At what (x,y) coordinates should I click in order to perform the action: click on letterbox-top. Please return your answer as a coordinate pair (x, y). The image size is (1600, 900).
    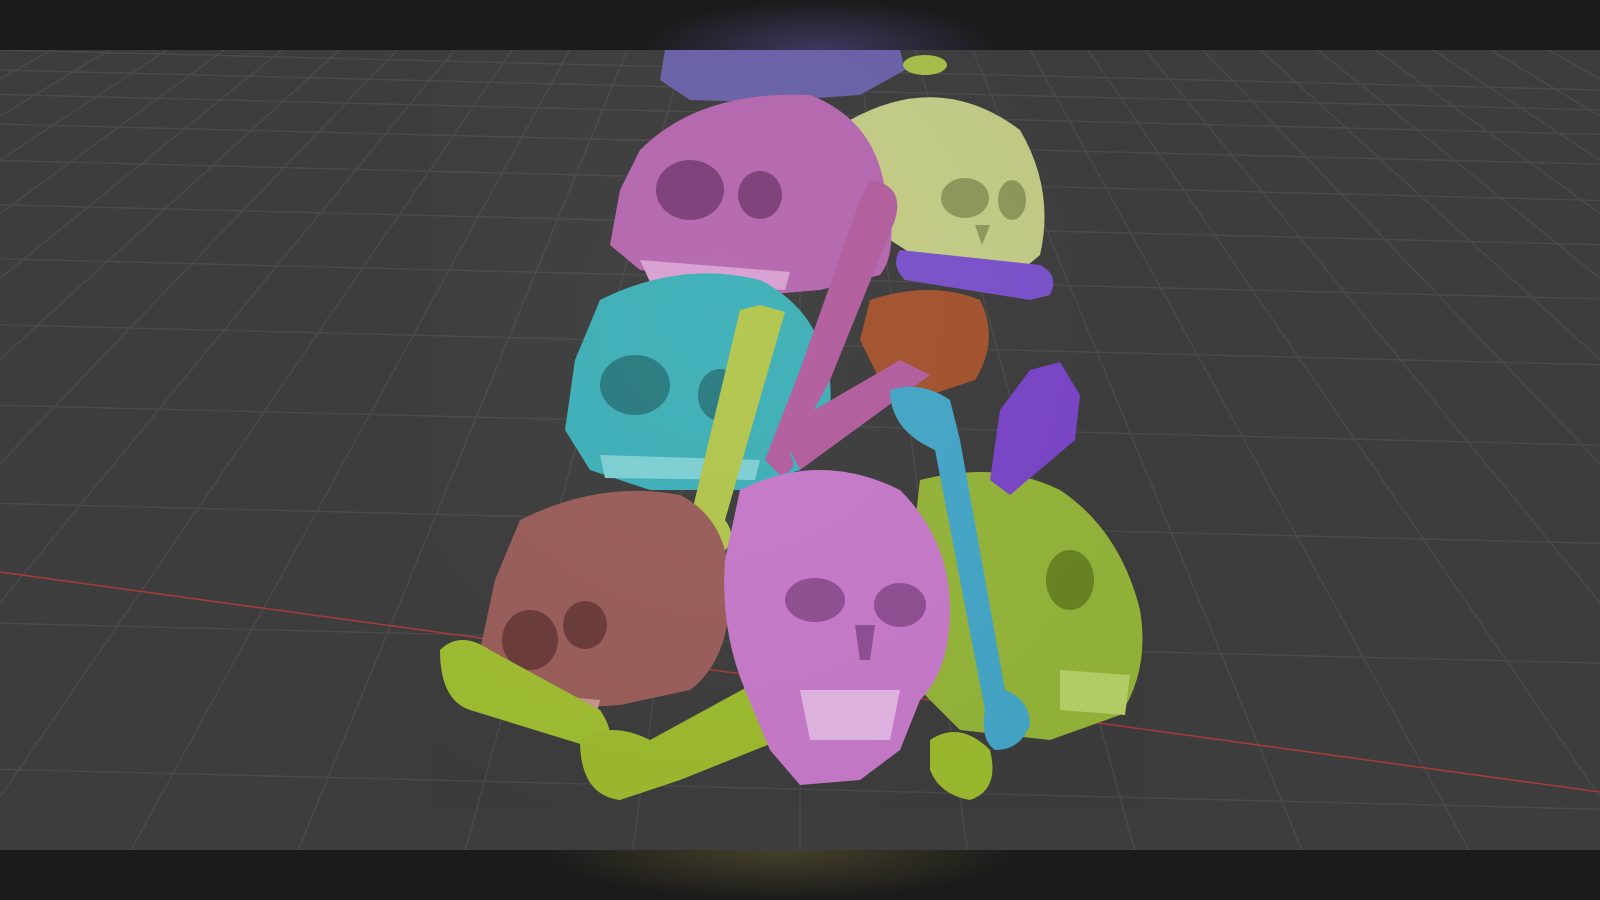
    Looking at the image, I should click on (800, 25).